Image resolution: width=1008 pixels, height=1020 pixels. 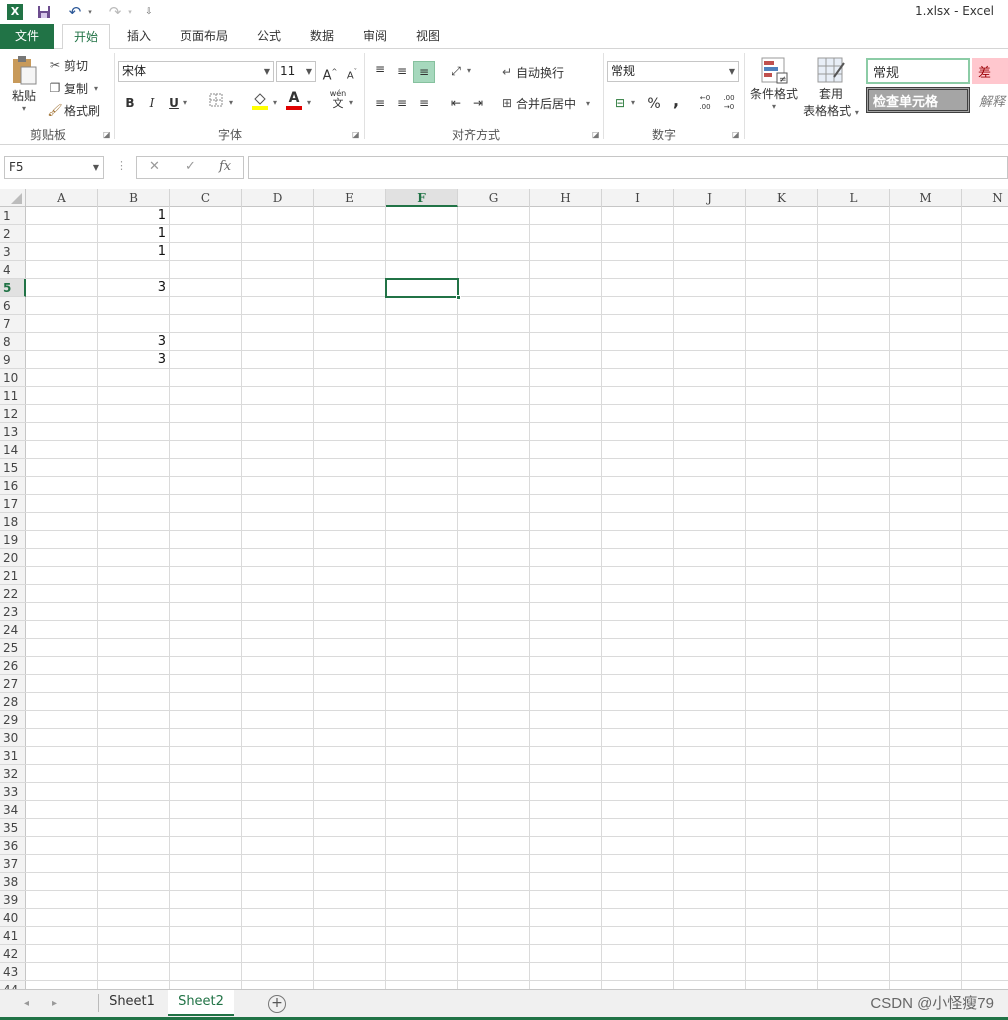 What do you see at coordinates (330, 72) in the screenshot?
I see `increase-font-button: A^` at bounding box center [330, 72].